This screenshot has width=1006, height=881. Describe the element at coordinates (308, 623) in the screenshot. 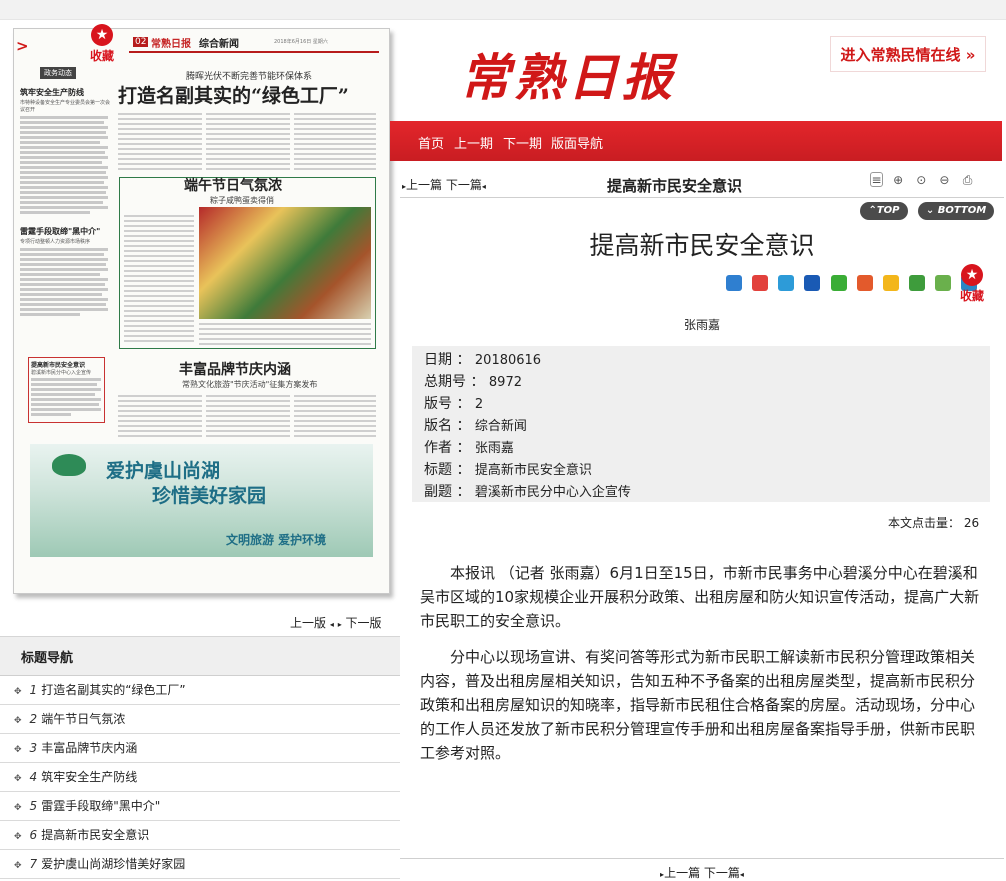

I see `prev-page-link: 上一版` at that location.